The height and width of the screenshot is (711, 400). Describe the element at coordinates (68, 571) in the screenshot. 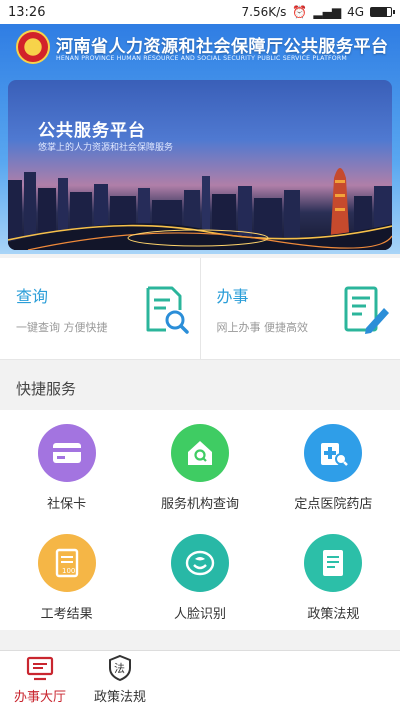

I see `svg-text: 100` at that location.